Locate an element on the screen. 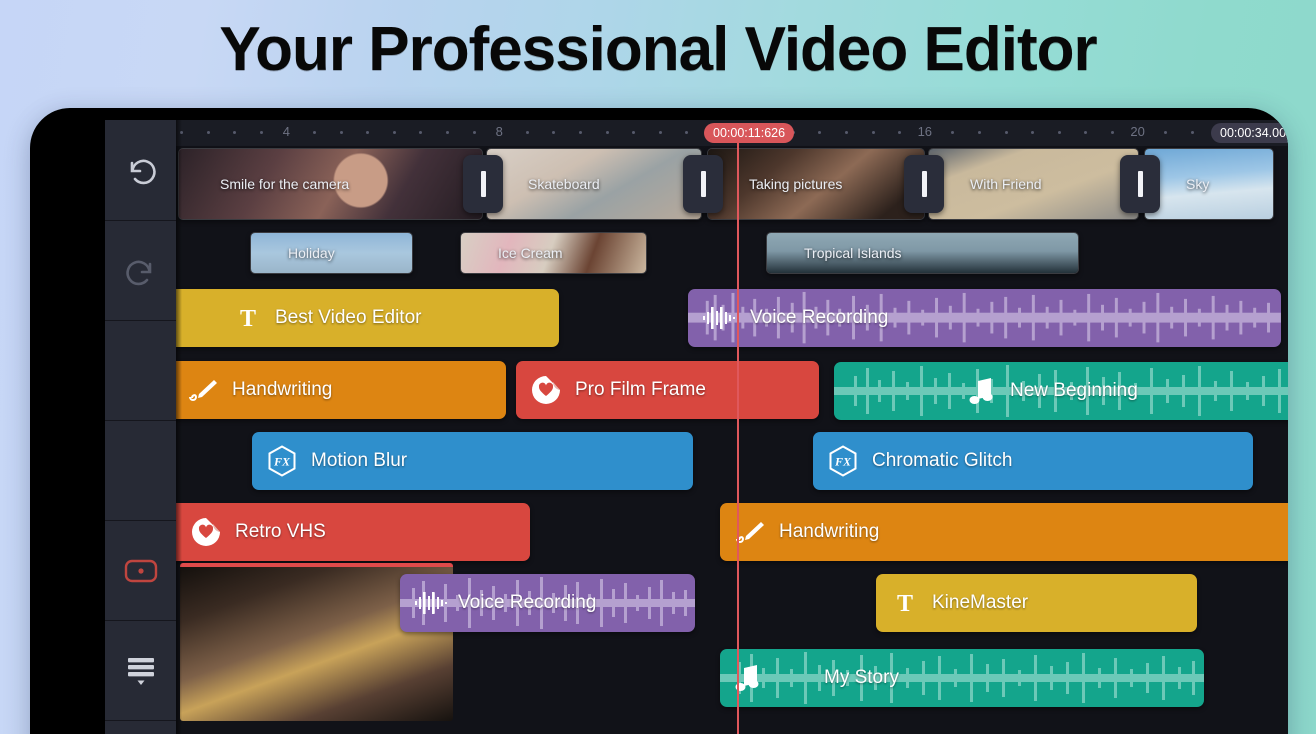  layer-clip-new-beginning: New Beginning is located at coordinates (1061, 391).